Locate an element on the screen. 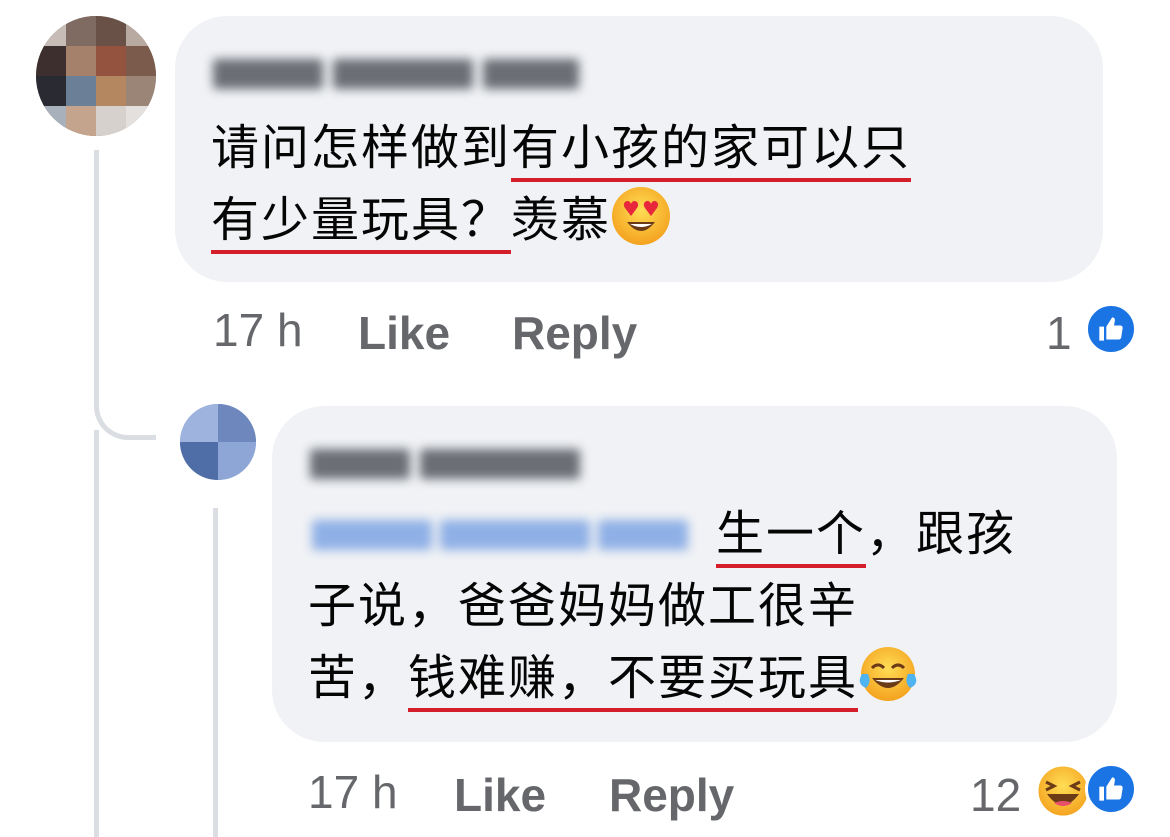  reply-timestamp: 17 h is located at coordinates (353, 792).